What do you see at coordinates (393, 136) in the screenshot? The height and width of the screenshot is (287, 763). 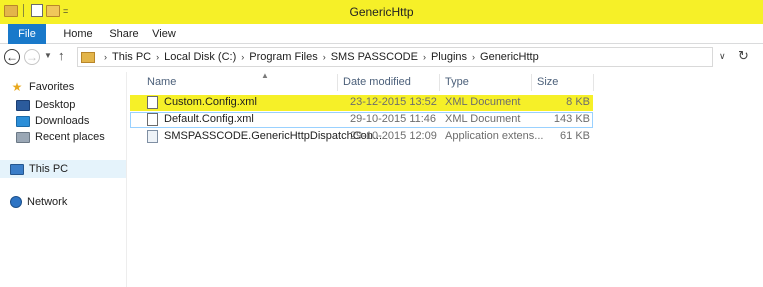 I see `file-date: 29-10-2015 12:09` at bounding box center [393, 136].